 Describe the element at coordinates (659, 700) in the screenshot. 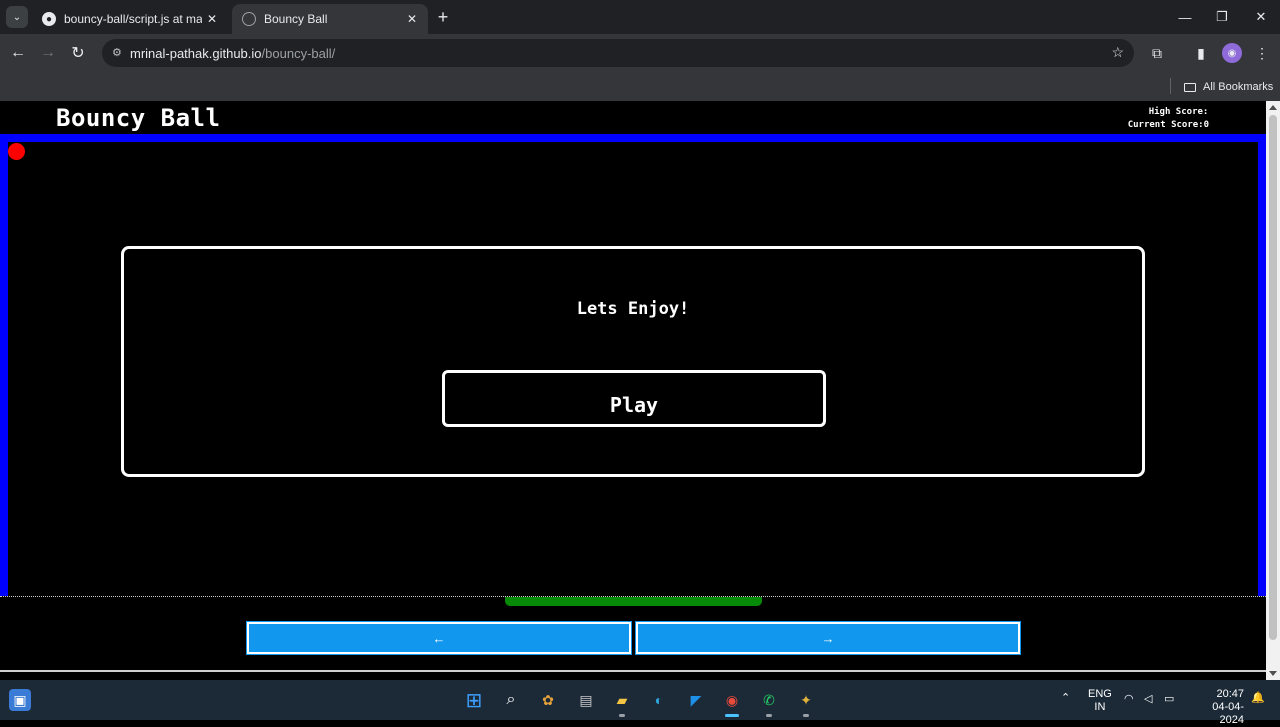

I see `edge-icon: ◐` at that location.